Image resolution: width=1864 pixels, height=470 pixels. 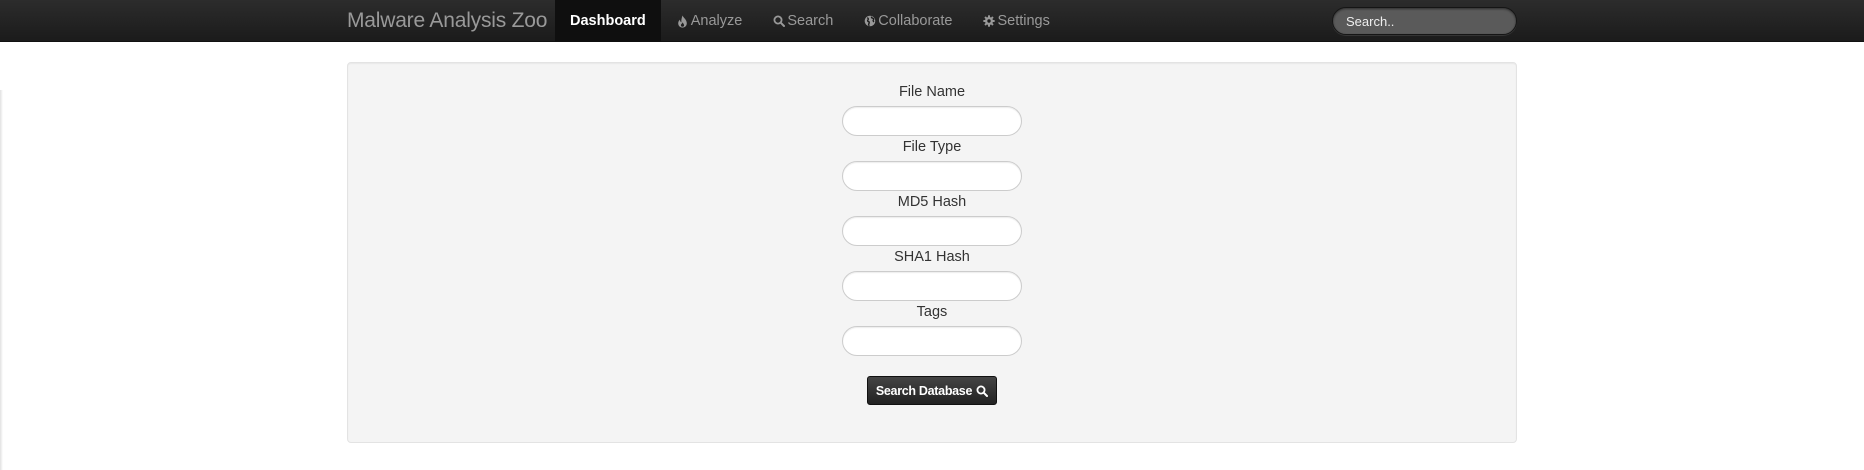 I want to click on sha1-hash-group: SHA1 Hash, so click(x=932, y=274).